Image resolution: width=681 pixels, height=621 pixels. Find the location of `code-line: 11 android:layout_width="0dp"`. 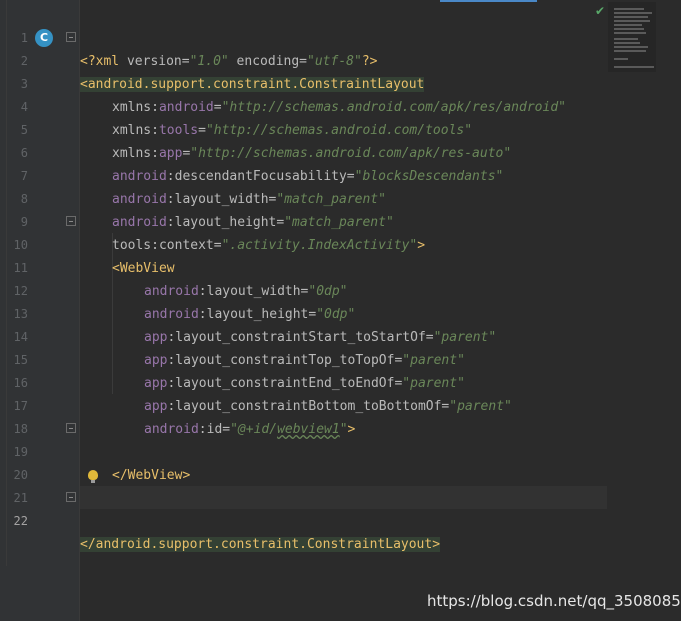

code-line: 11 android:layout_width="0dp" is located at coordinates (340, 266).